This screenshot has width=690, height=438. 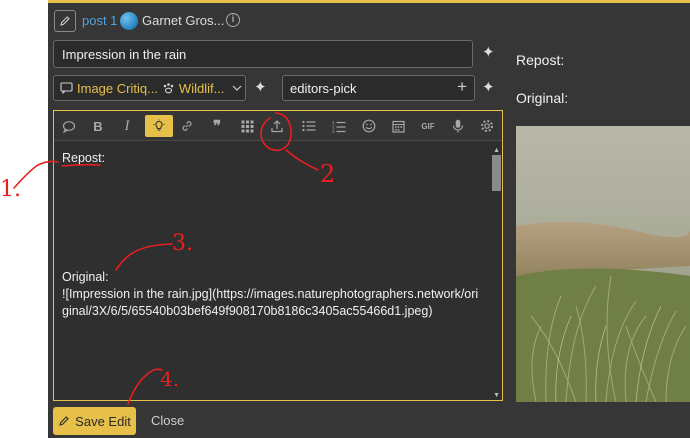 I want to click on italic-icon: I, so click(x=127, y=126).